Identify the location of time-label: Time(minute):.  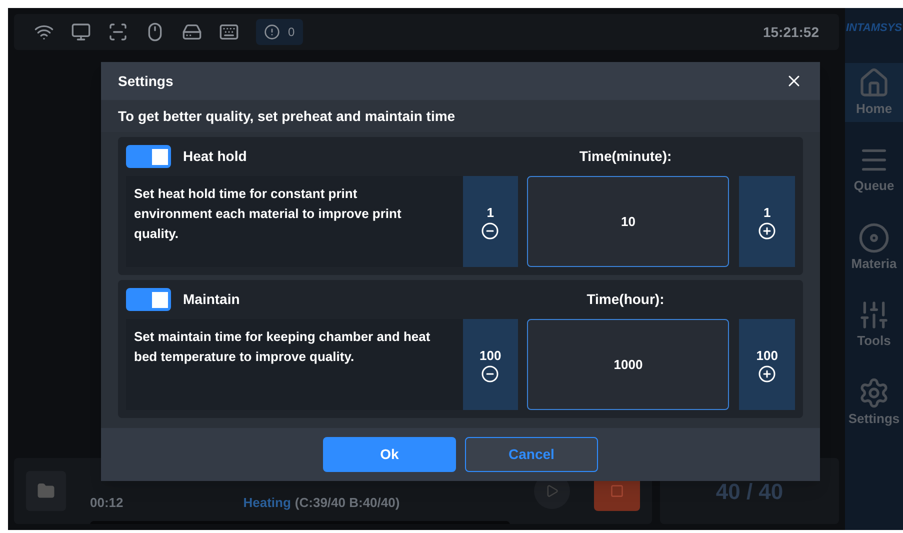
(625, 156).